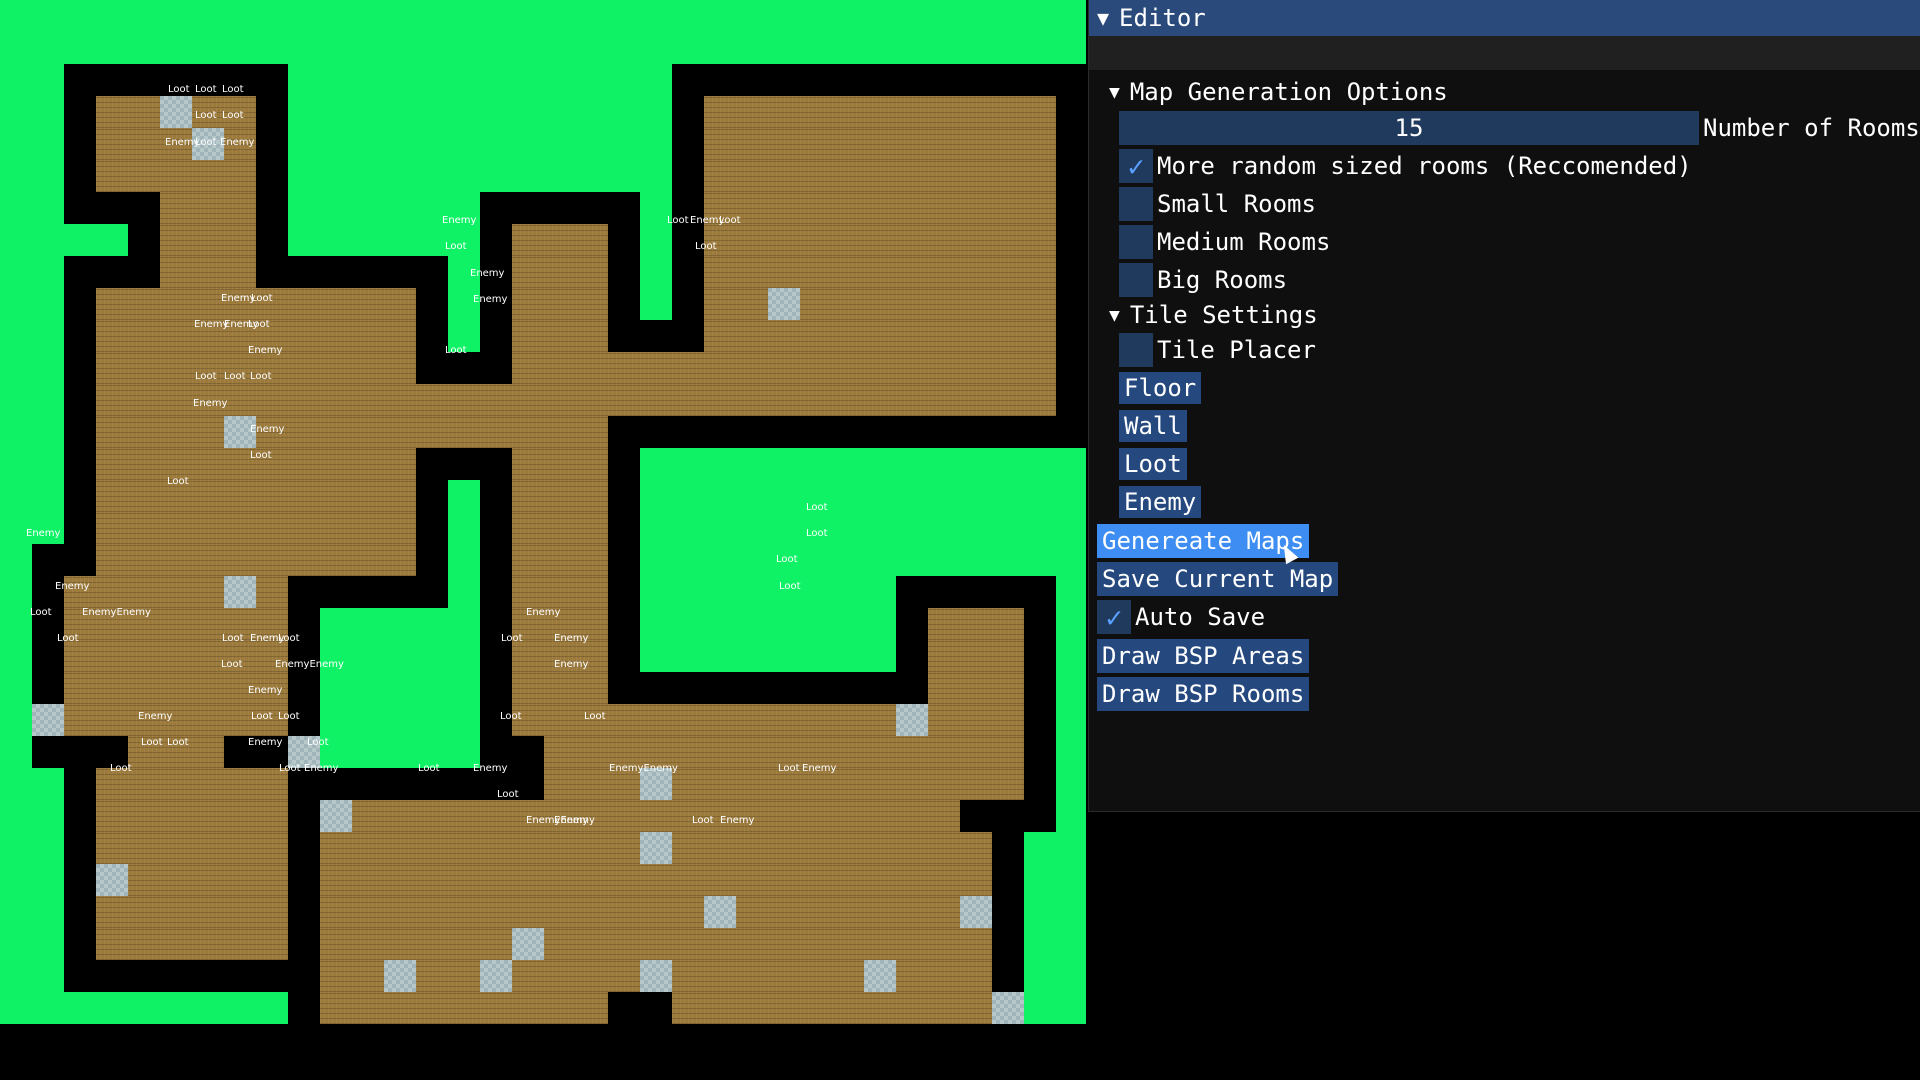 This screenshot has height=1080, width=1920. Describe the element at coordinates (1103, 18) in the screenshot. I see `collapse-arrow-icon: ▼` at that location.